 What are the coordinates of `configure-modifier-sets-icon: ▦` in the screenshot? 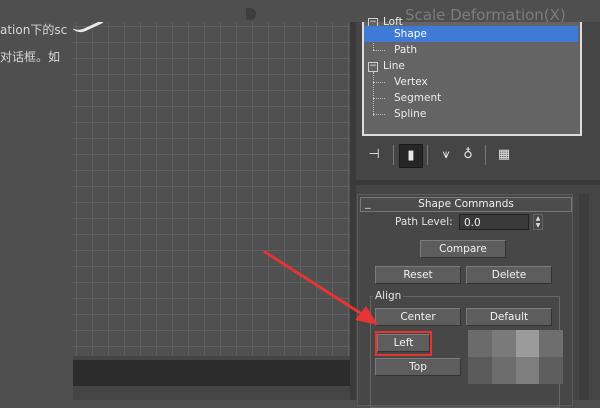 It's located at (504, 155).